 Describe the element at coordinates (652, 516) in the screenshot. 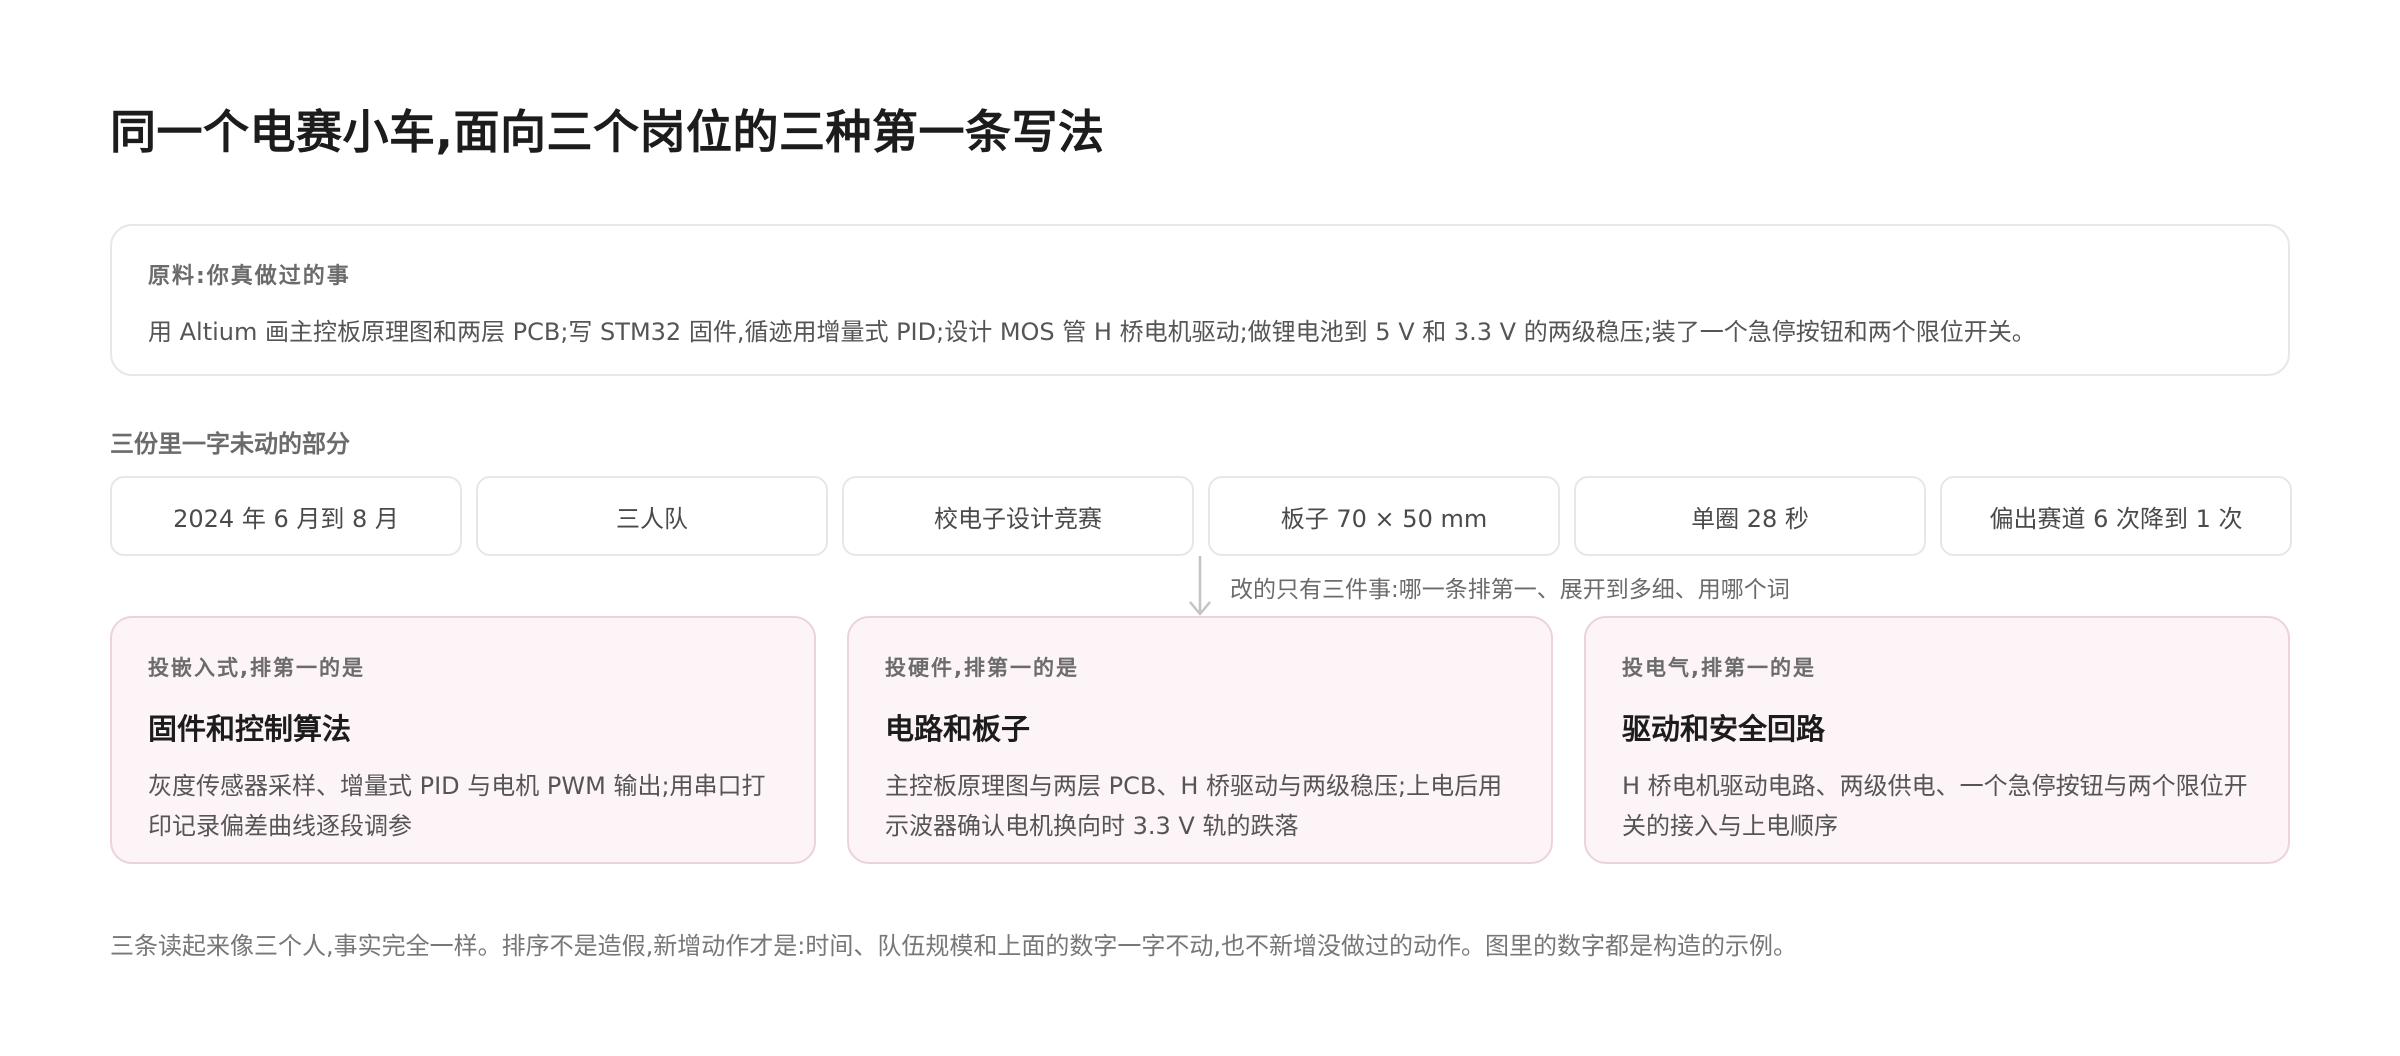

I see `chip-team: 三人队` at that location.